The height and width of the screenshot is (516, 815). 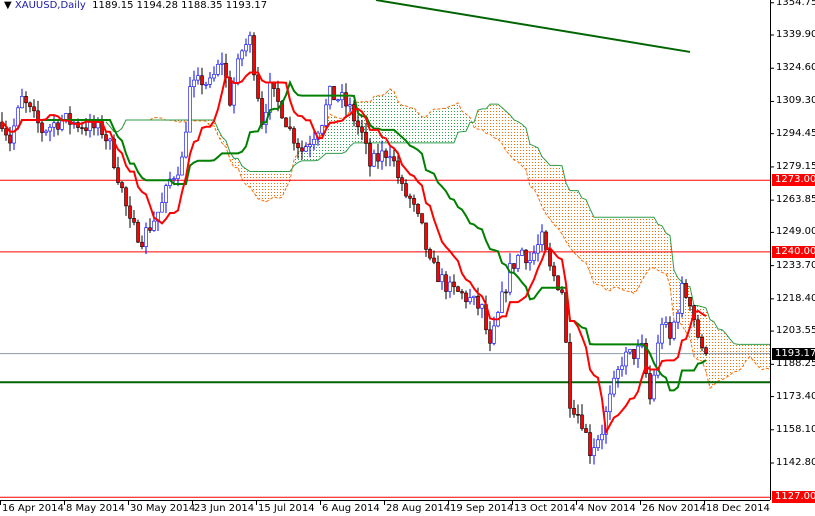 What do you see at coordinates (795, 232) in the screenshot?
I see `price-tick-label: 1249.00` at bounding box center [795, 232].